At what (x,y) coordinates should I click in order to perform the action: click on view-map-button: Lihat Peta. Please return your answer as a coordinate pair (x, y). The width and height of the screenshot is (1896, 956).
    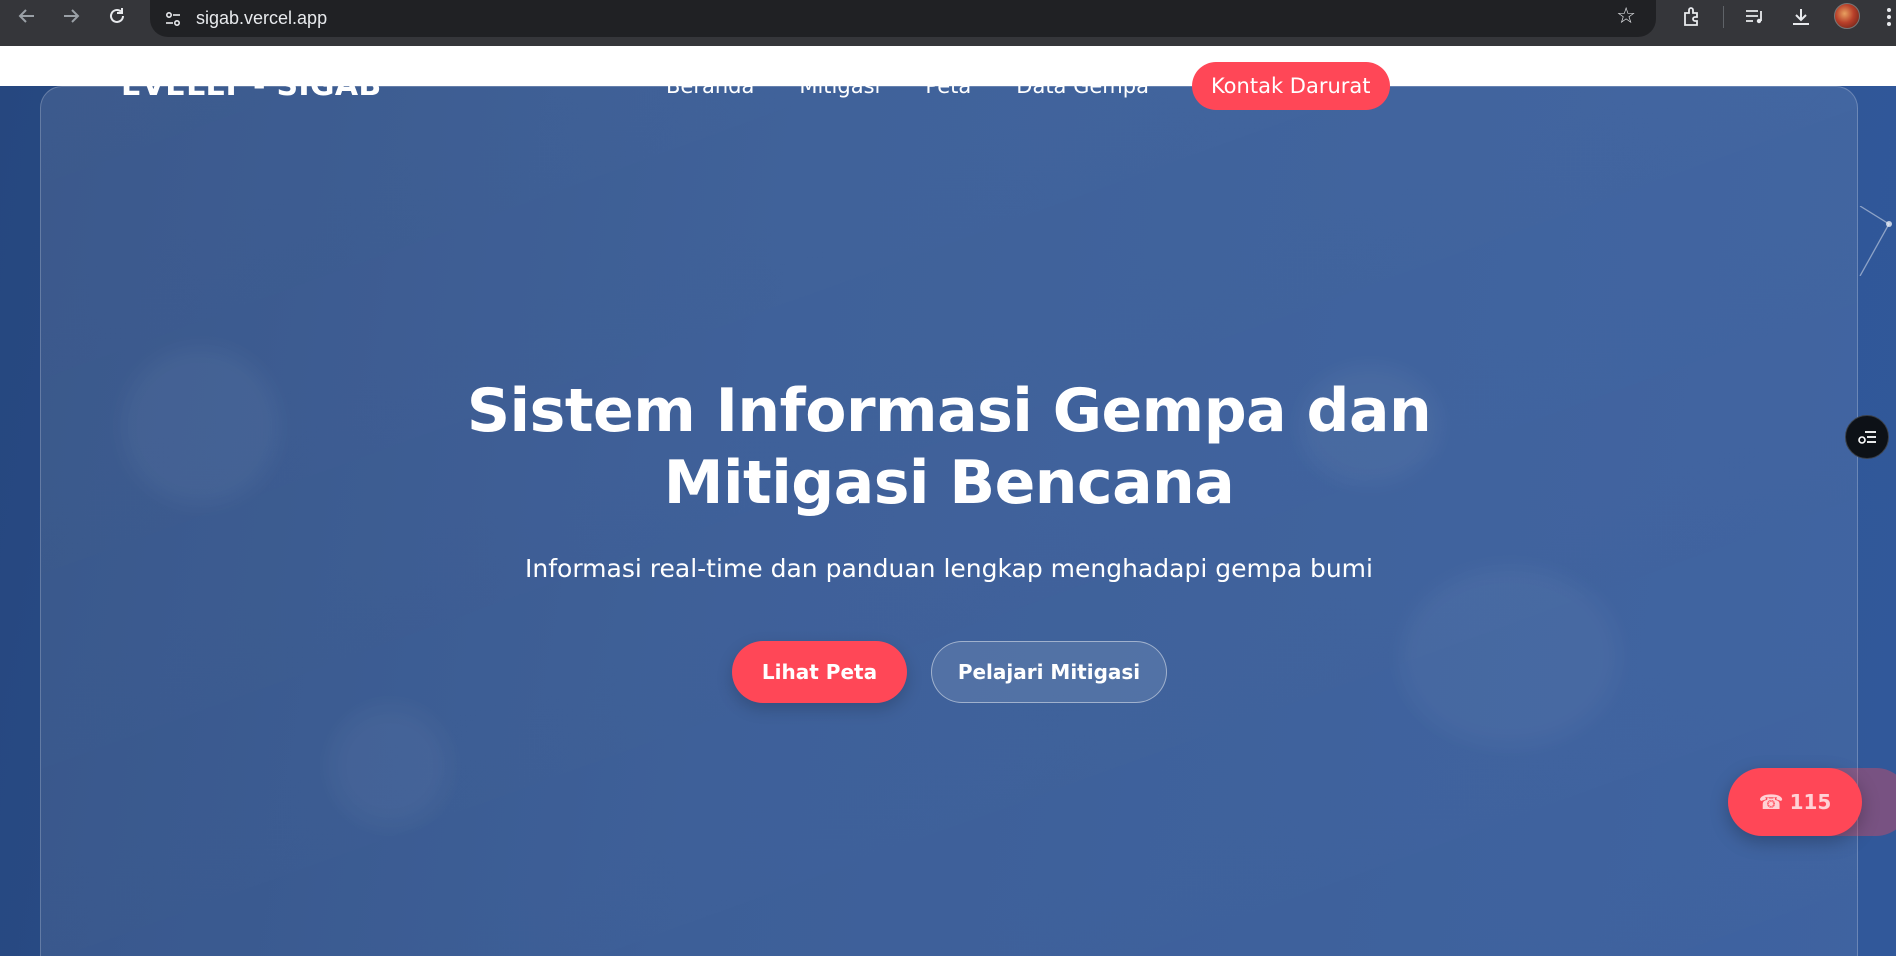
    Looking at the image, I should click on (819, 672).